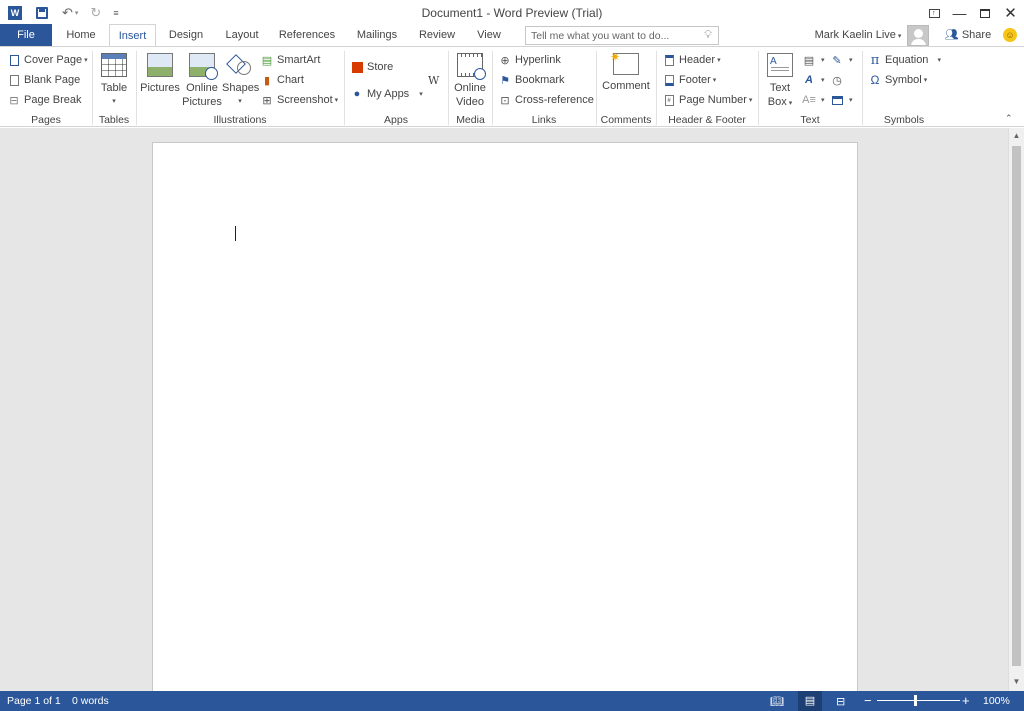  I want to click on user-account: Mark Kaelin Live ▾, so click(858, 35).